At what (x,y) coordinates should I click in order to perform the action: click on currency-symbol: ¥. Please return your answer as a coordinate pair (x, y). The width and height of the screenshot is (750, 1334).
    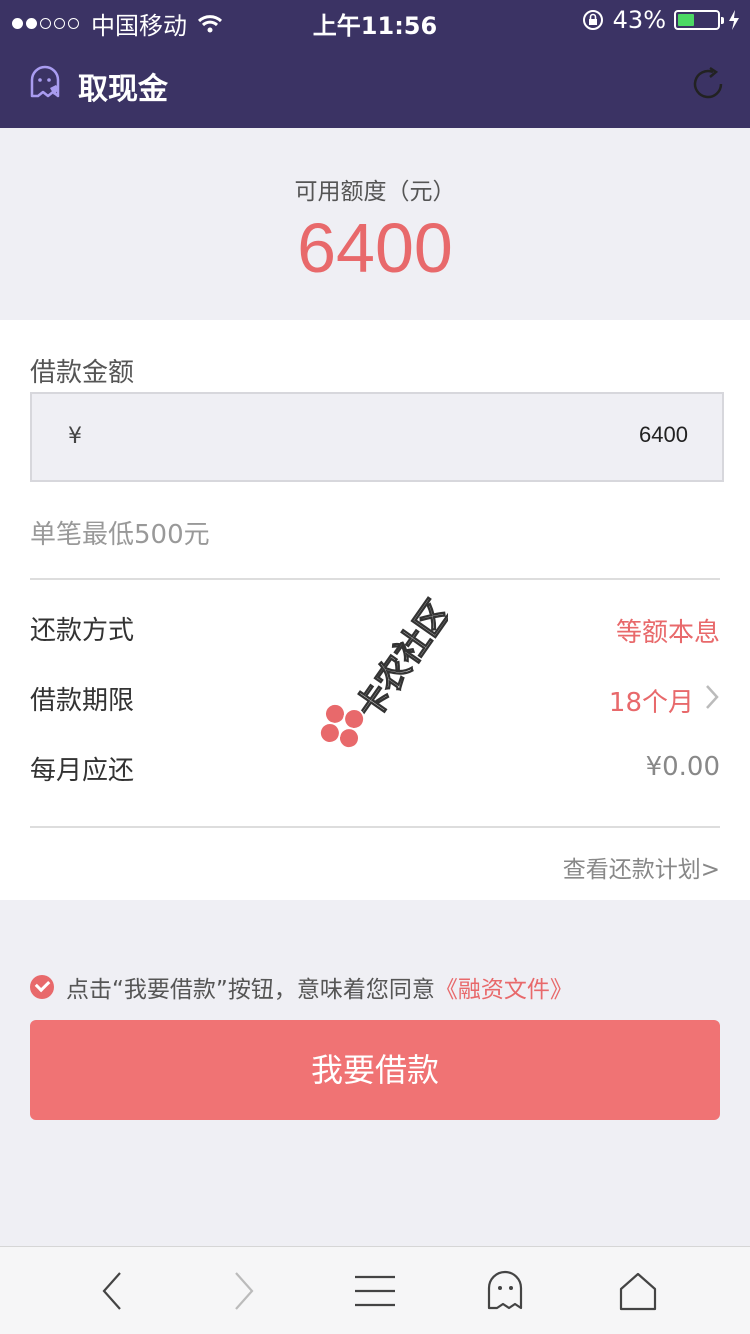
    Looking at the image, I should click on (75, 436).